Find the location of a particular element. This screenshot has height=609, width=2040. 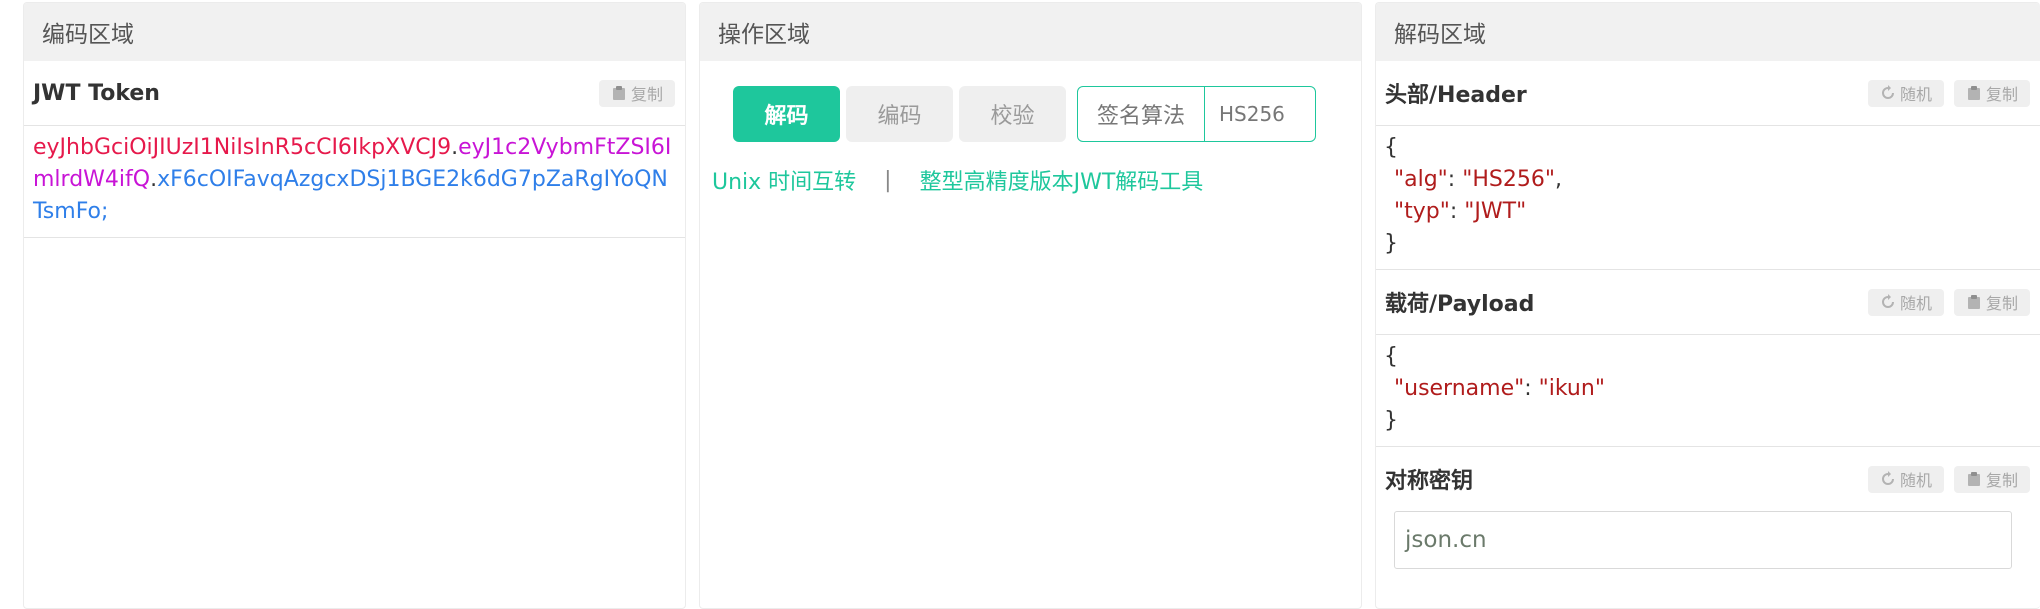

encode-button: 编码 is located at coordinates (899, 114).